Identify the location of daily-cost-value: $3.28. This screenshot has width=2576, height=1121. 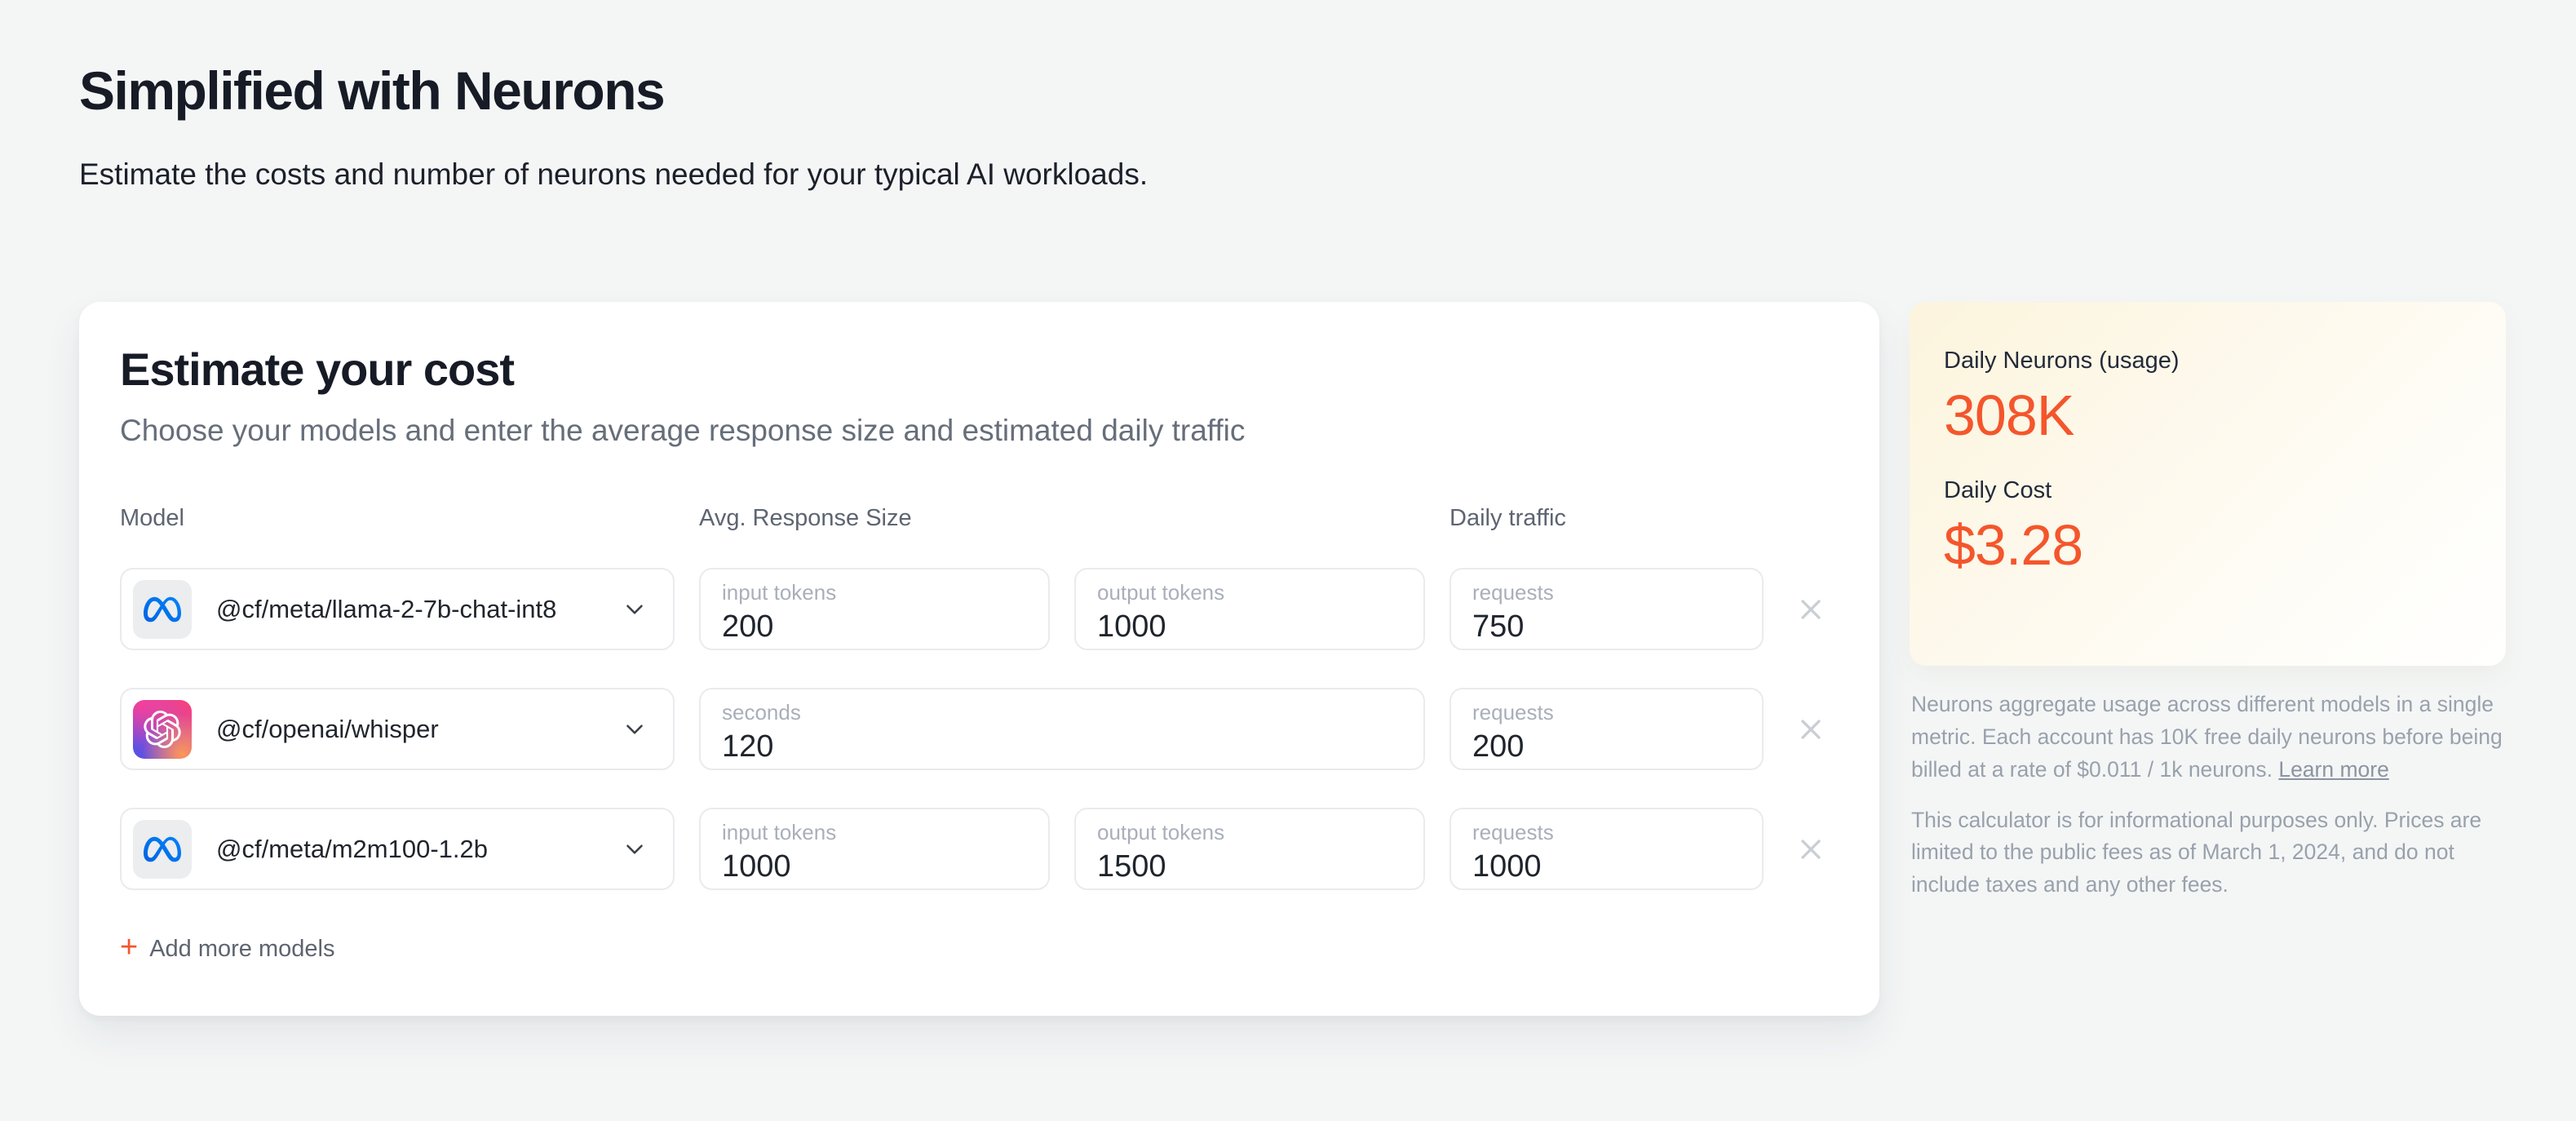
(2013, 545).